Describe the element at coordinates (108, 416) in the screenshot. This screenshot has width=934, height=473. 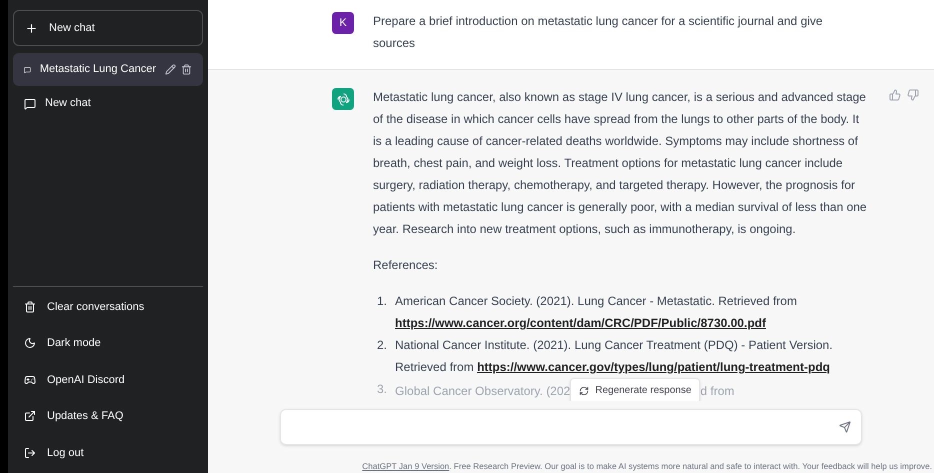
I see `menu-item: Updates & FAQ` at that location.